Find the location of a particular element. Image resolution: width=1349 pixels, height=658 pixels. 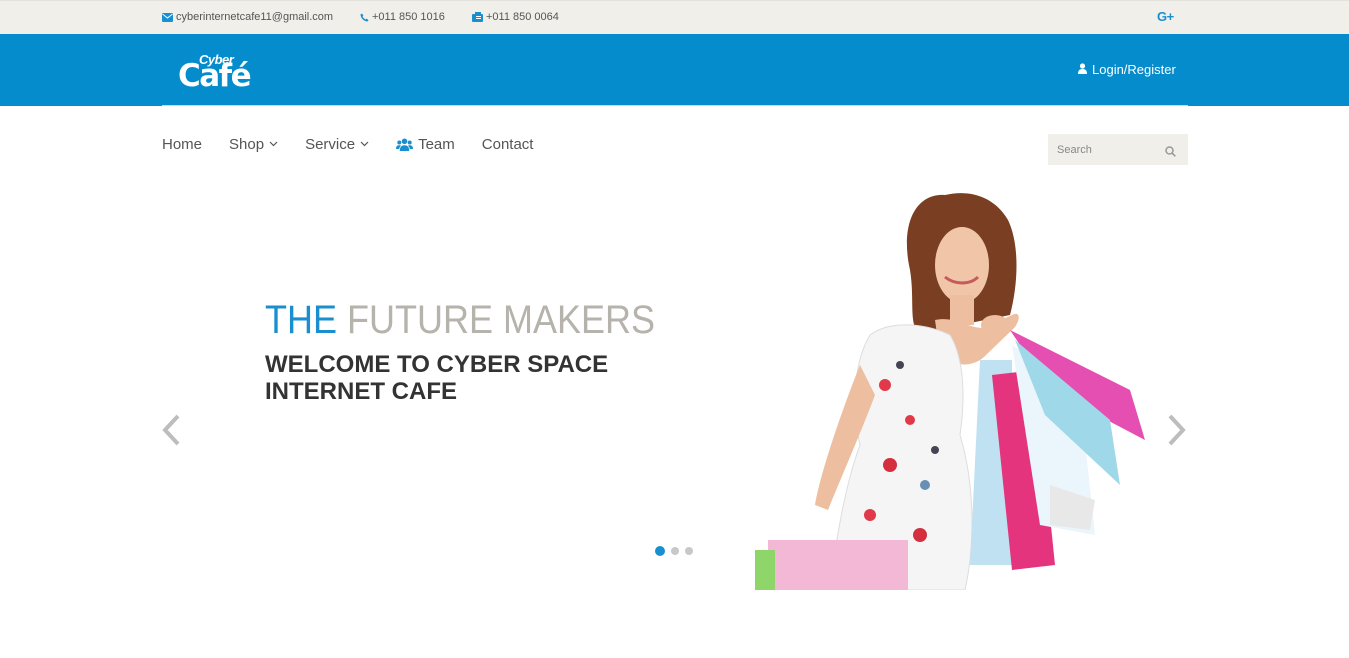

email-contact: cyberinternetcafe11@gmail.com is located at coordinates (247, 17).